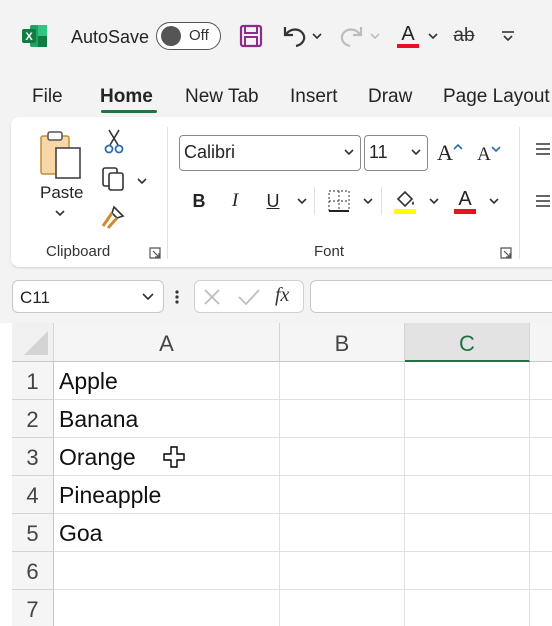  Describe the element at coordinates (294, 36) in the screenshot. I see `undo-button` at that location.